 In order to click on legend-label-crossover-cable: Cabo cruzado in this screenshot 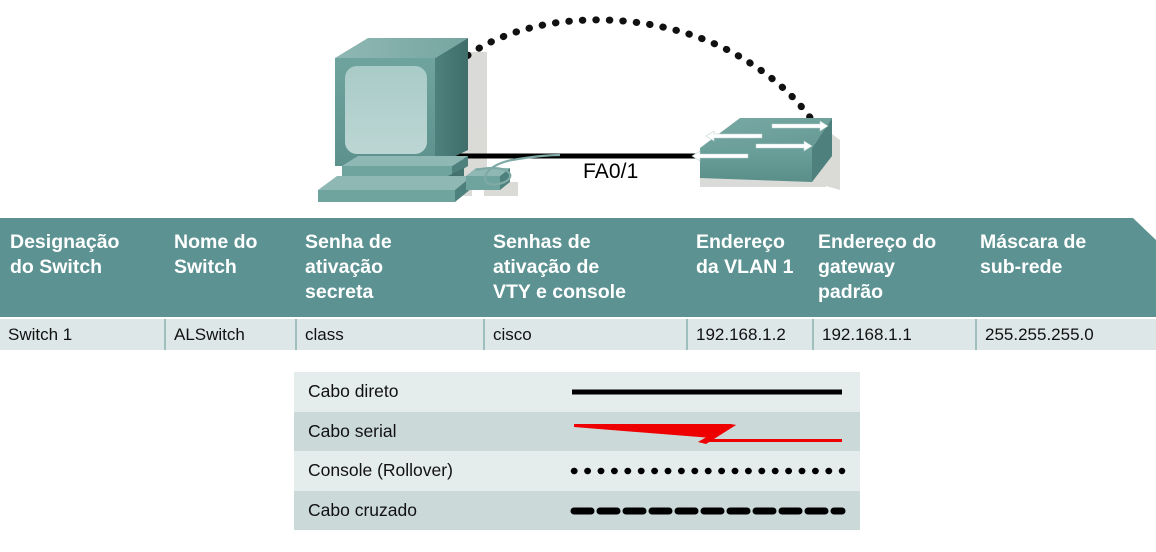, I will do `click(362, 509)`.